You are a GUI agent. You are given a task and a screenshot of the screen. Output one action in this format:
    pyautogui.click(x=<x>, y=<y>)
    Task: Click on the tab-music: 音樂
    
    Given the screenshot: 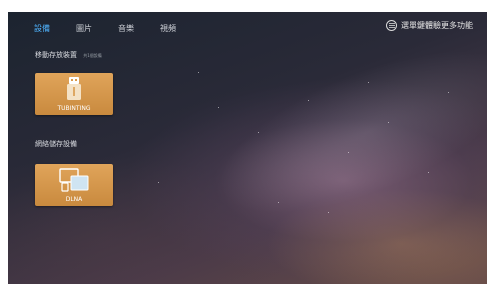 What is the action you would take?
    pyautogui.click(x=126, y=28)
    